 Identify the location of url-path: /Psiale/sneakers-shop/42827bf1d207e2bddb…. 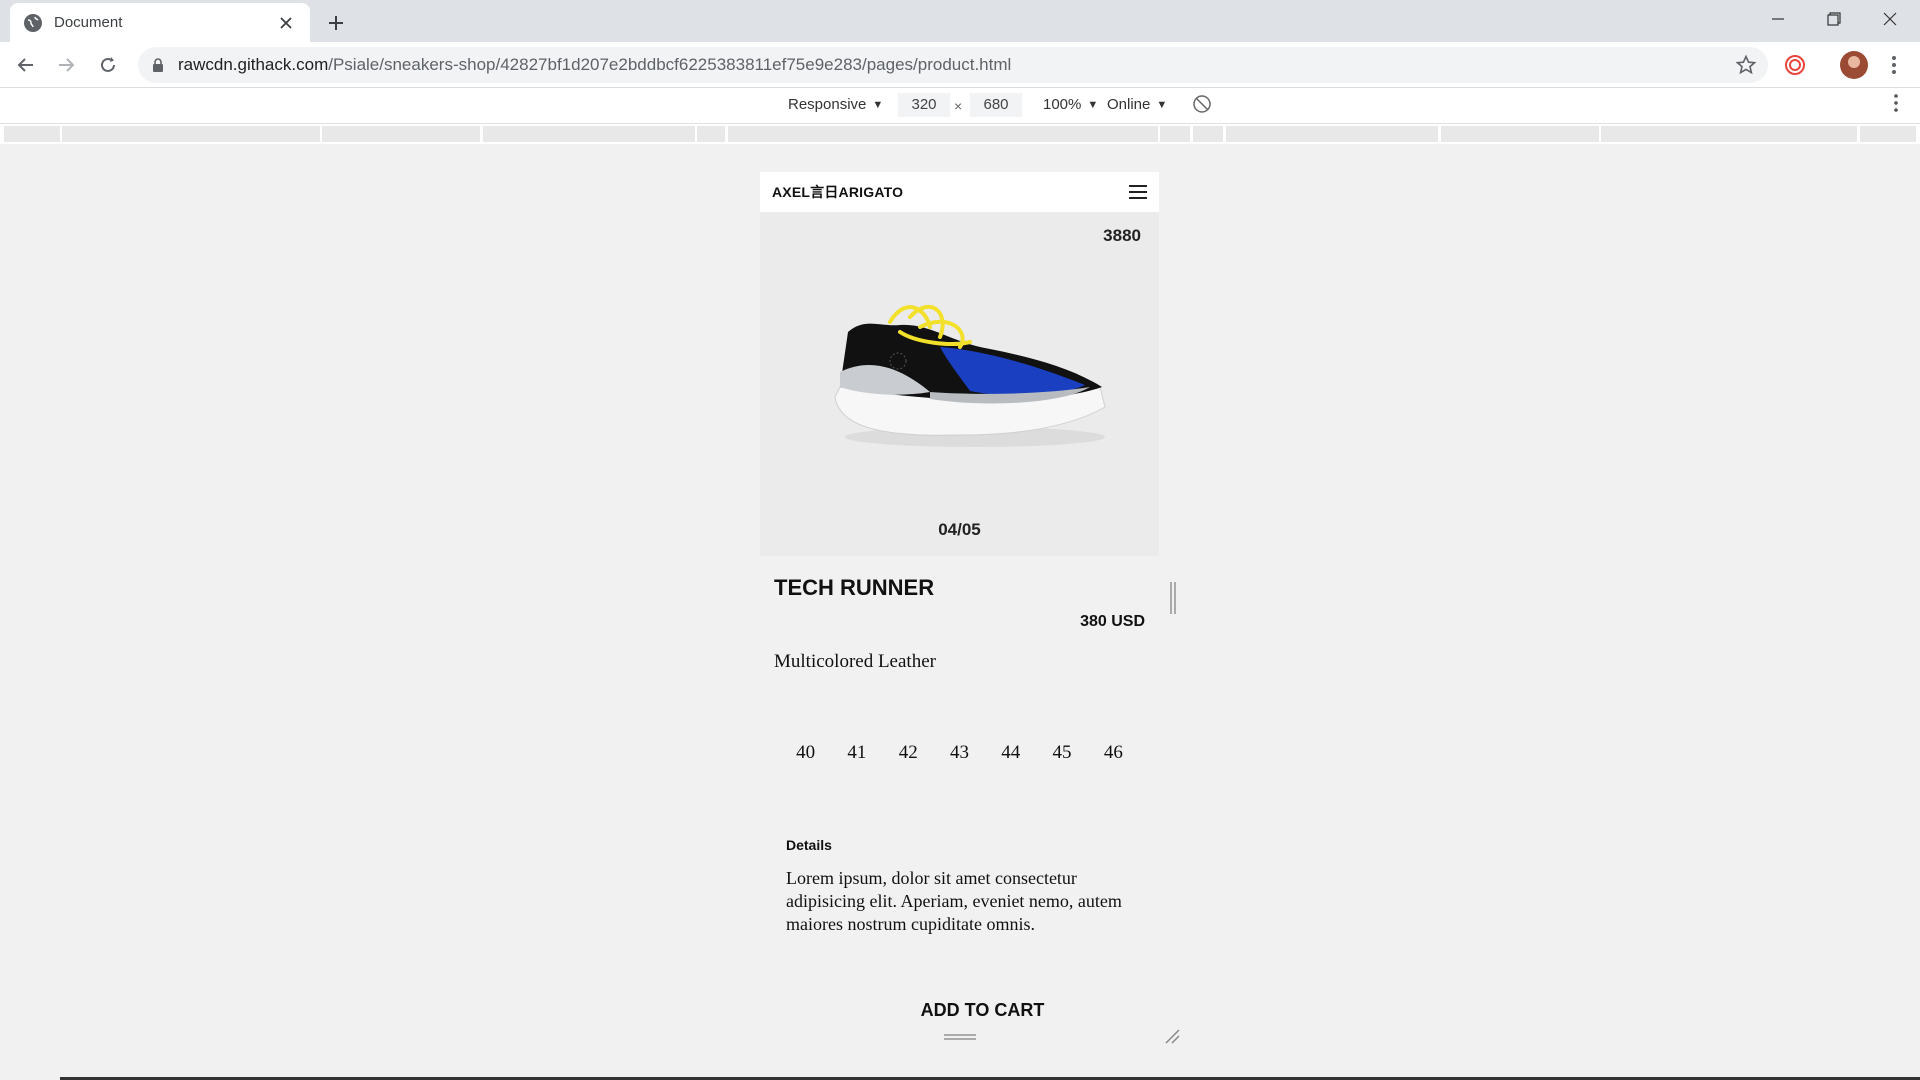
(670, 64).